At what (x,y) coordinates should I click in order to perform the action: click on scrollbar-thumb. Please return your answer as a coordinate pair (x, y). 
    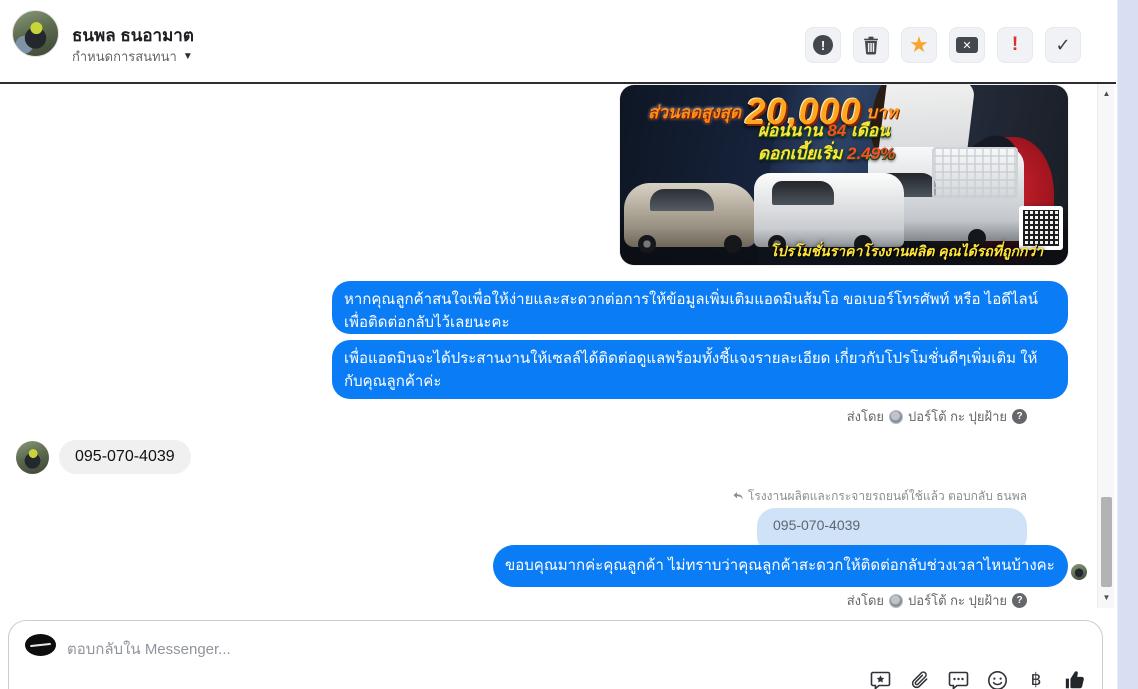
    Looking at the image, I should click on (1106, 542).